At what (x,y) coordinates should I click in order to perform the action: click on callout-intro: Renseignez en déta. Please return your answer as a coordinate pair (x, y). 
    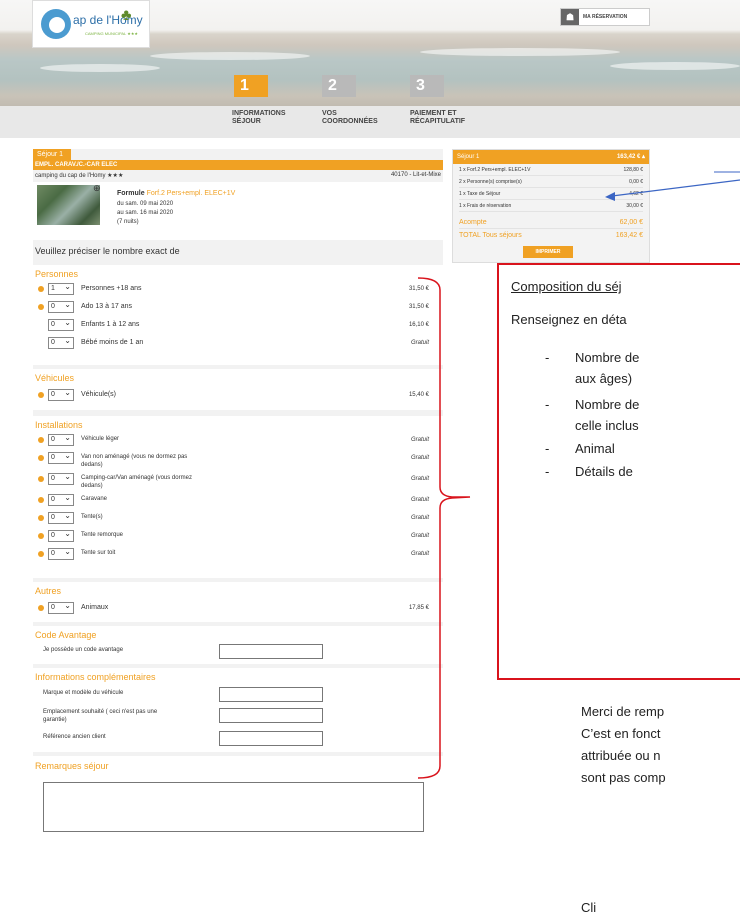
    Looking at the image, I should click on (569, 319).